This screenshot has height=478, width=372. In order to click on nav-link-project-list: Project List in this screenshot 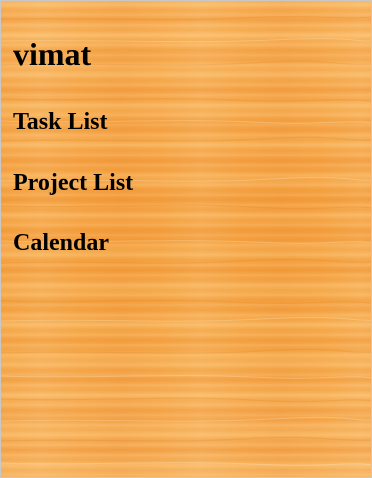, I will do `click(73, 183)`.